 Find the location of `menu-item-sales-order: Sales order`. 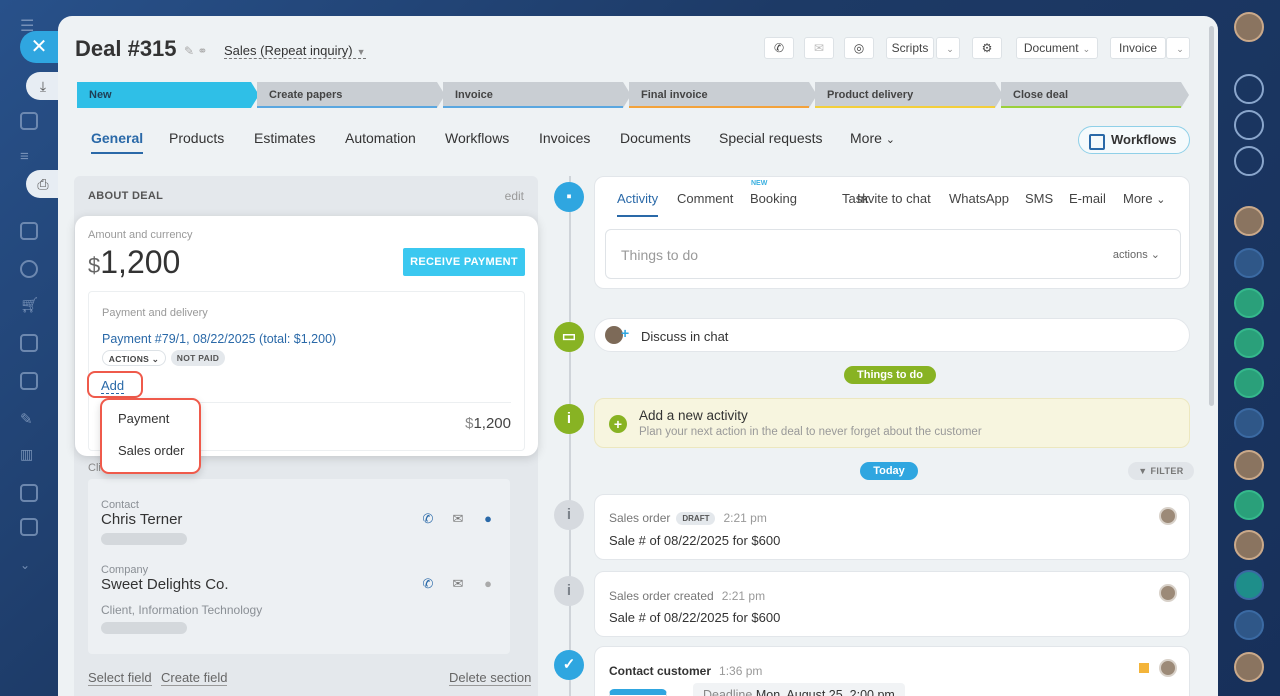

menu-item-sales-order: Sales order is located at coordinates (151, 450).